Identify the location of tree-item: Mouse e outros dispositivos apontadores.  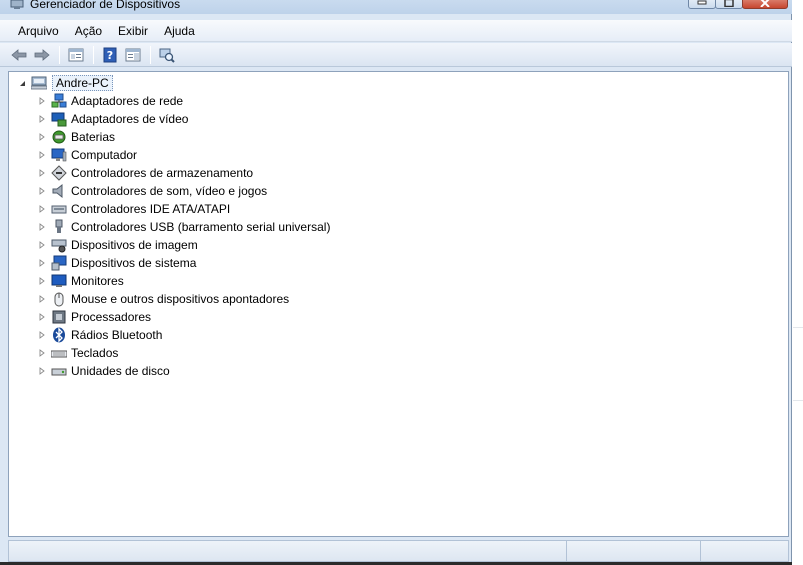
(163, 299).